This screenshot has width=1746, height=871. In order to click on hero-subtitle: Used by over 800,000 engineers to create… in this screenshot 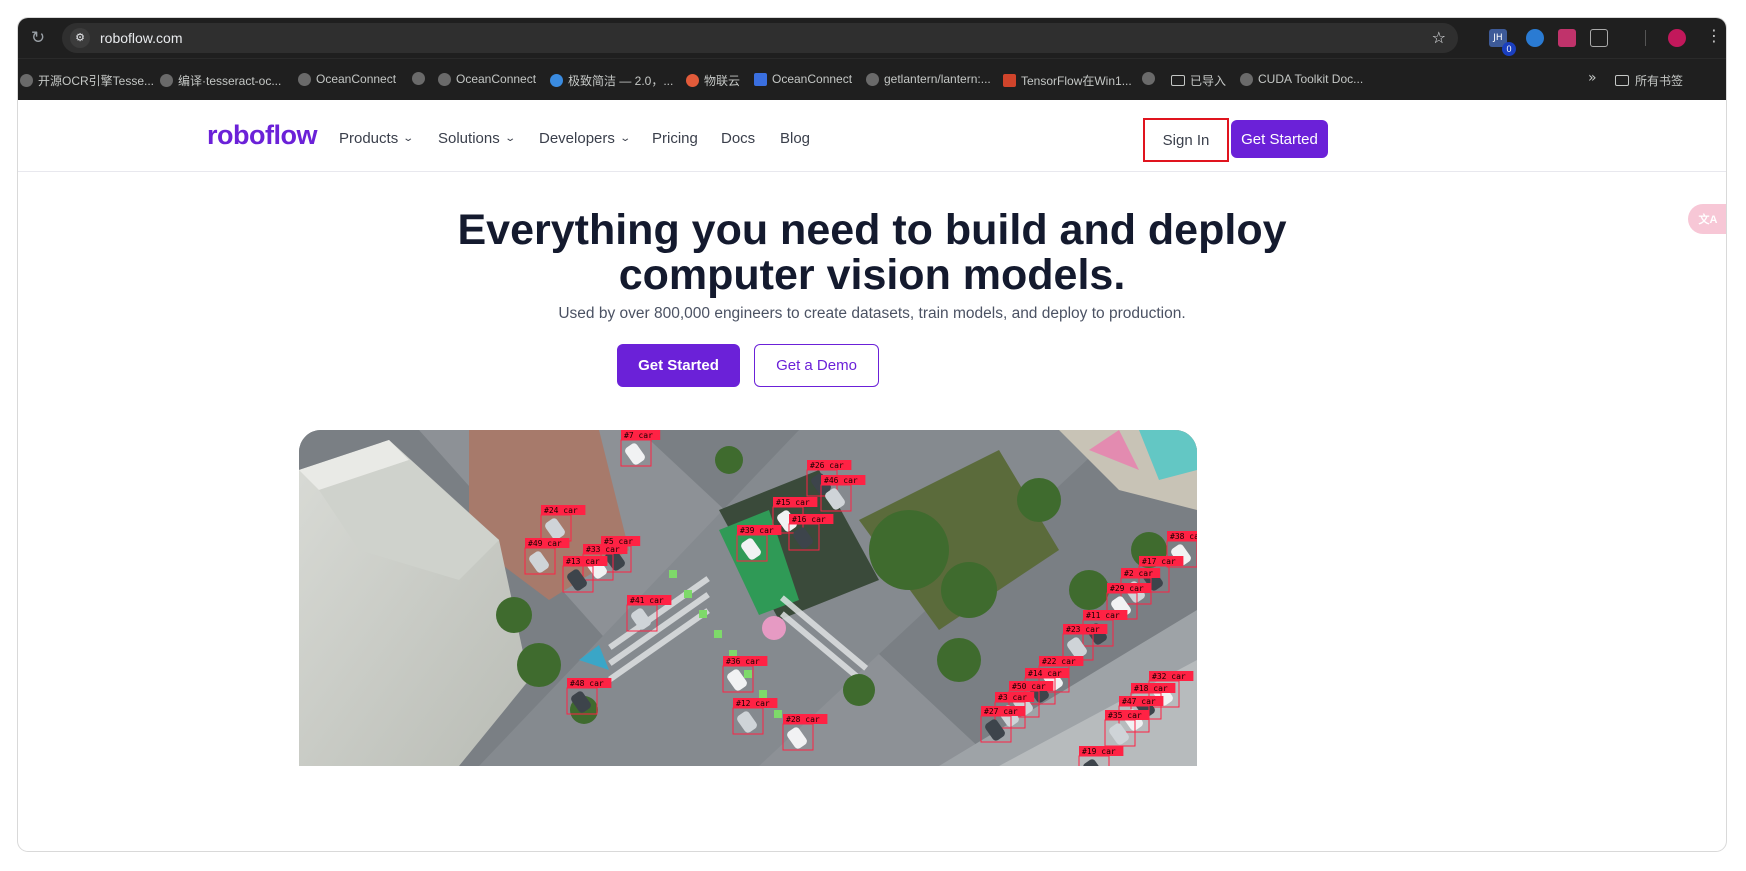, I will do `click(872, 313)`.